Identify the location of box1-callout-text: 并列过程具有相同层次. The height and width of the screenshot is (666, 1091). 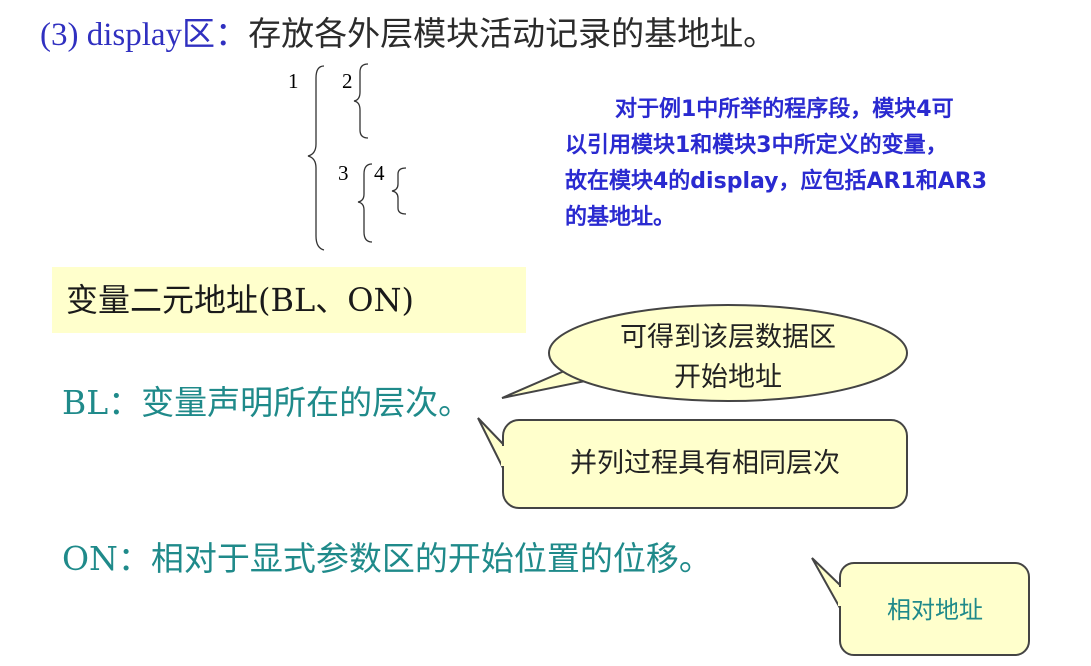
(705, 463).